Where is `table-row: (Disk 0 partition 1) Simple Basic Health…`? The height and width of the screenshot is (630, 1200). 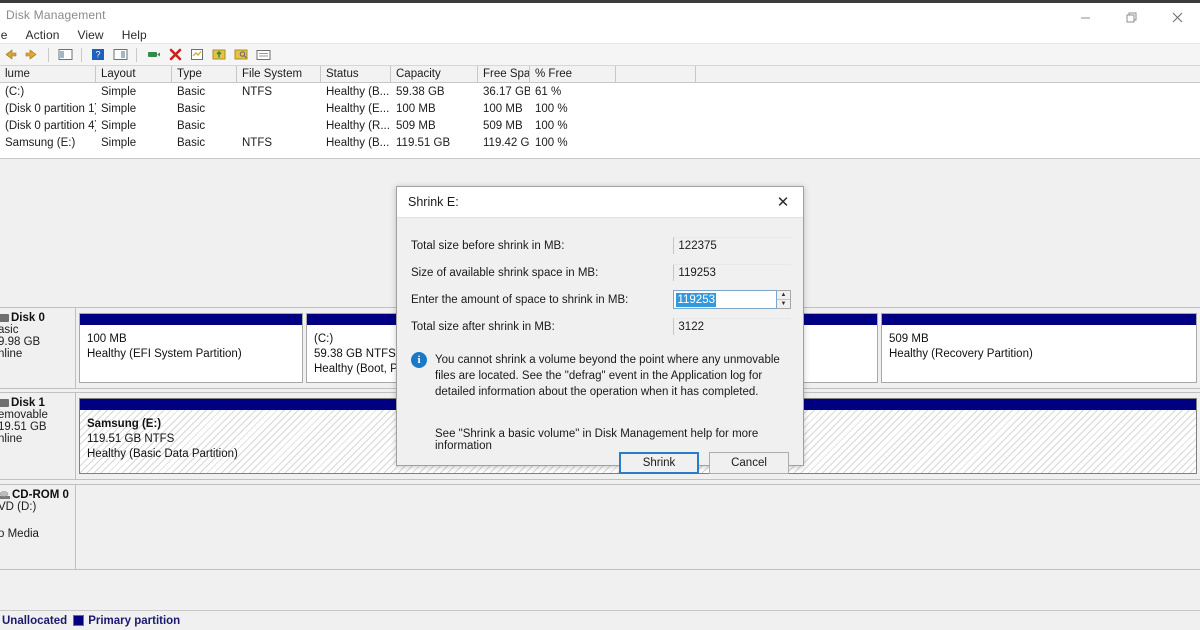 table-row: (Disk 0 partition 1) Simple Basic Health… is located at coordinates (600, 108).